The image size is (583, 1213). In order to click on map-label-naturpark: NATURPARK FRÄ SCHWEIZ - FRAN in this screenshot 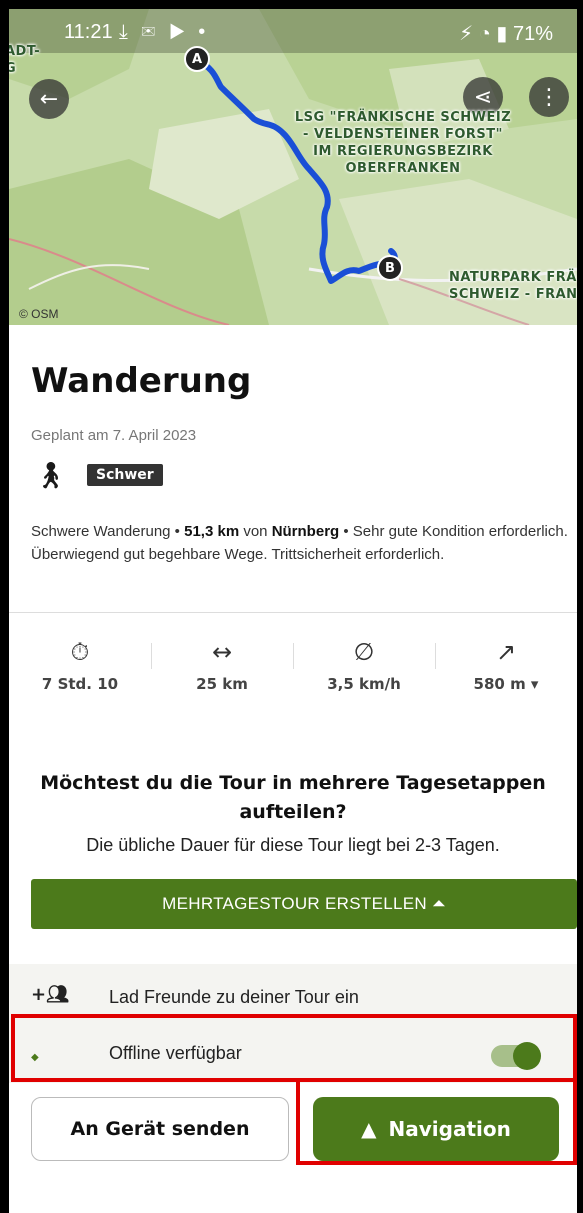, I will do `click(513, 286)`.